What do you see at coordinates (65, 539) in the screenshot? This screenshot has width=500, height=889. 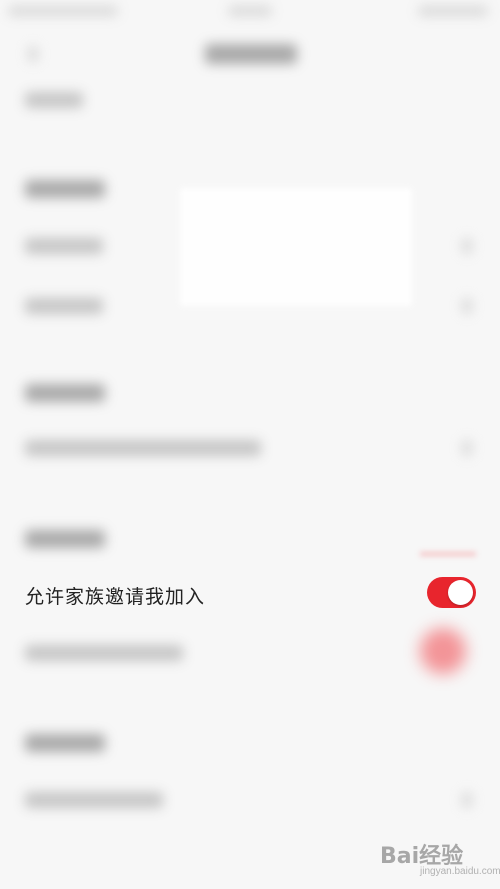 I see `section-3-header-blur` at bounding box center [65, 539].